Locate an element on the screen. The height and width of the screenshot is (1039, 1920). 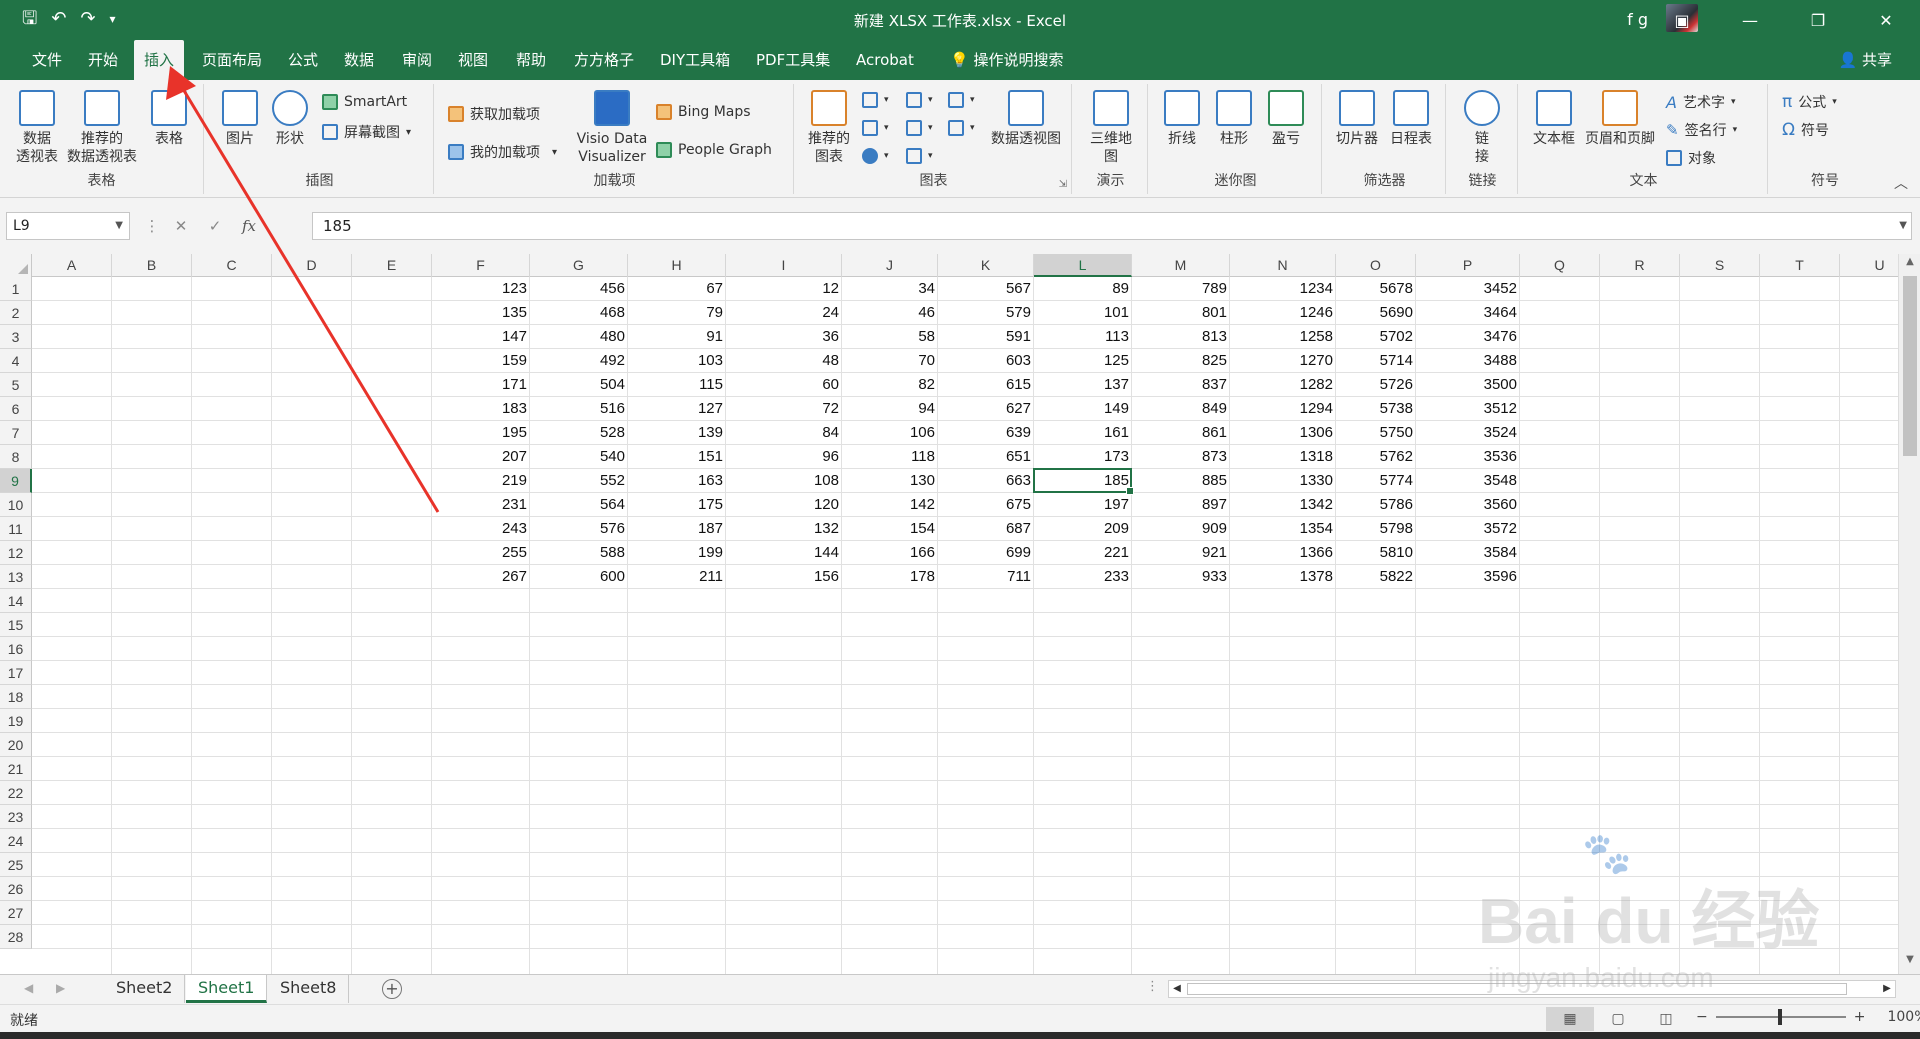
cell-o12: 5810 is located at coordinates (1376, 553).